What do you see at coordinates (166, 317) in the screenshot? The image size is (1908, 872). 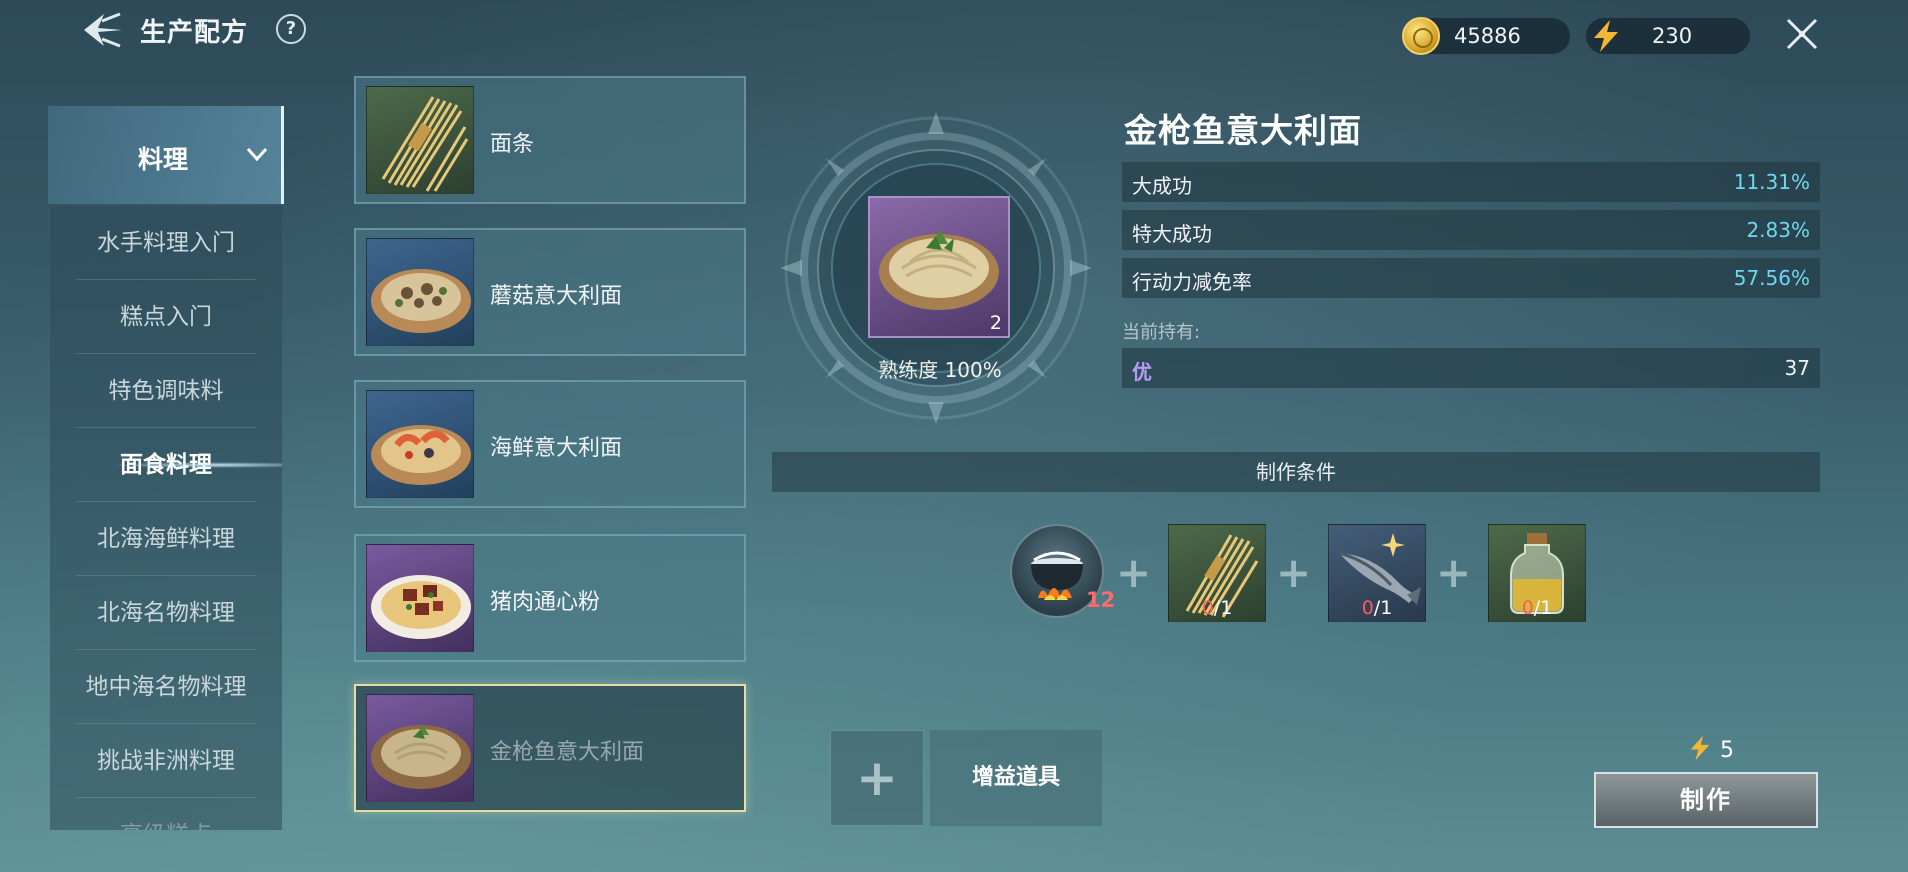 I see `subcategory-item: 糕点入门` at bounding box center [166, 317].